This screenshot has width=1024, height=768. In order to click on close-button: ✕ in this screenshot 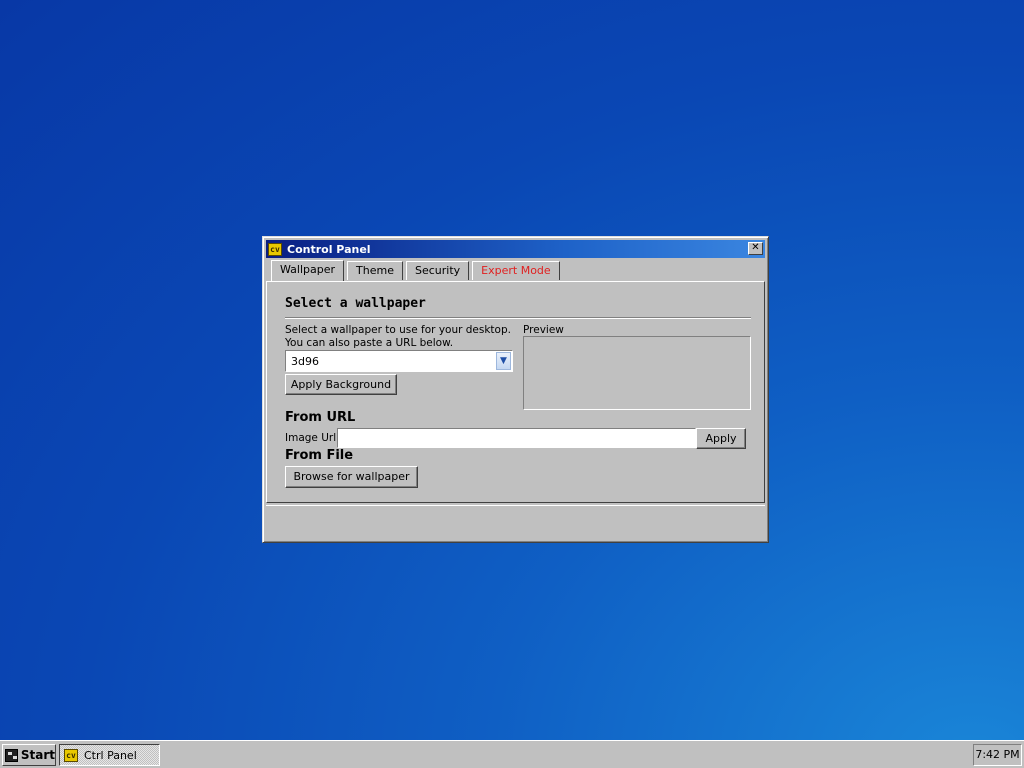, I will do `click(755, 248)`.